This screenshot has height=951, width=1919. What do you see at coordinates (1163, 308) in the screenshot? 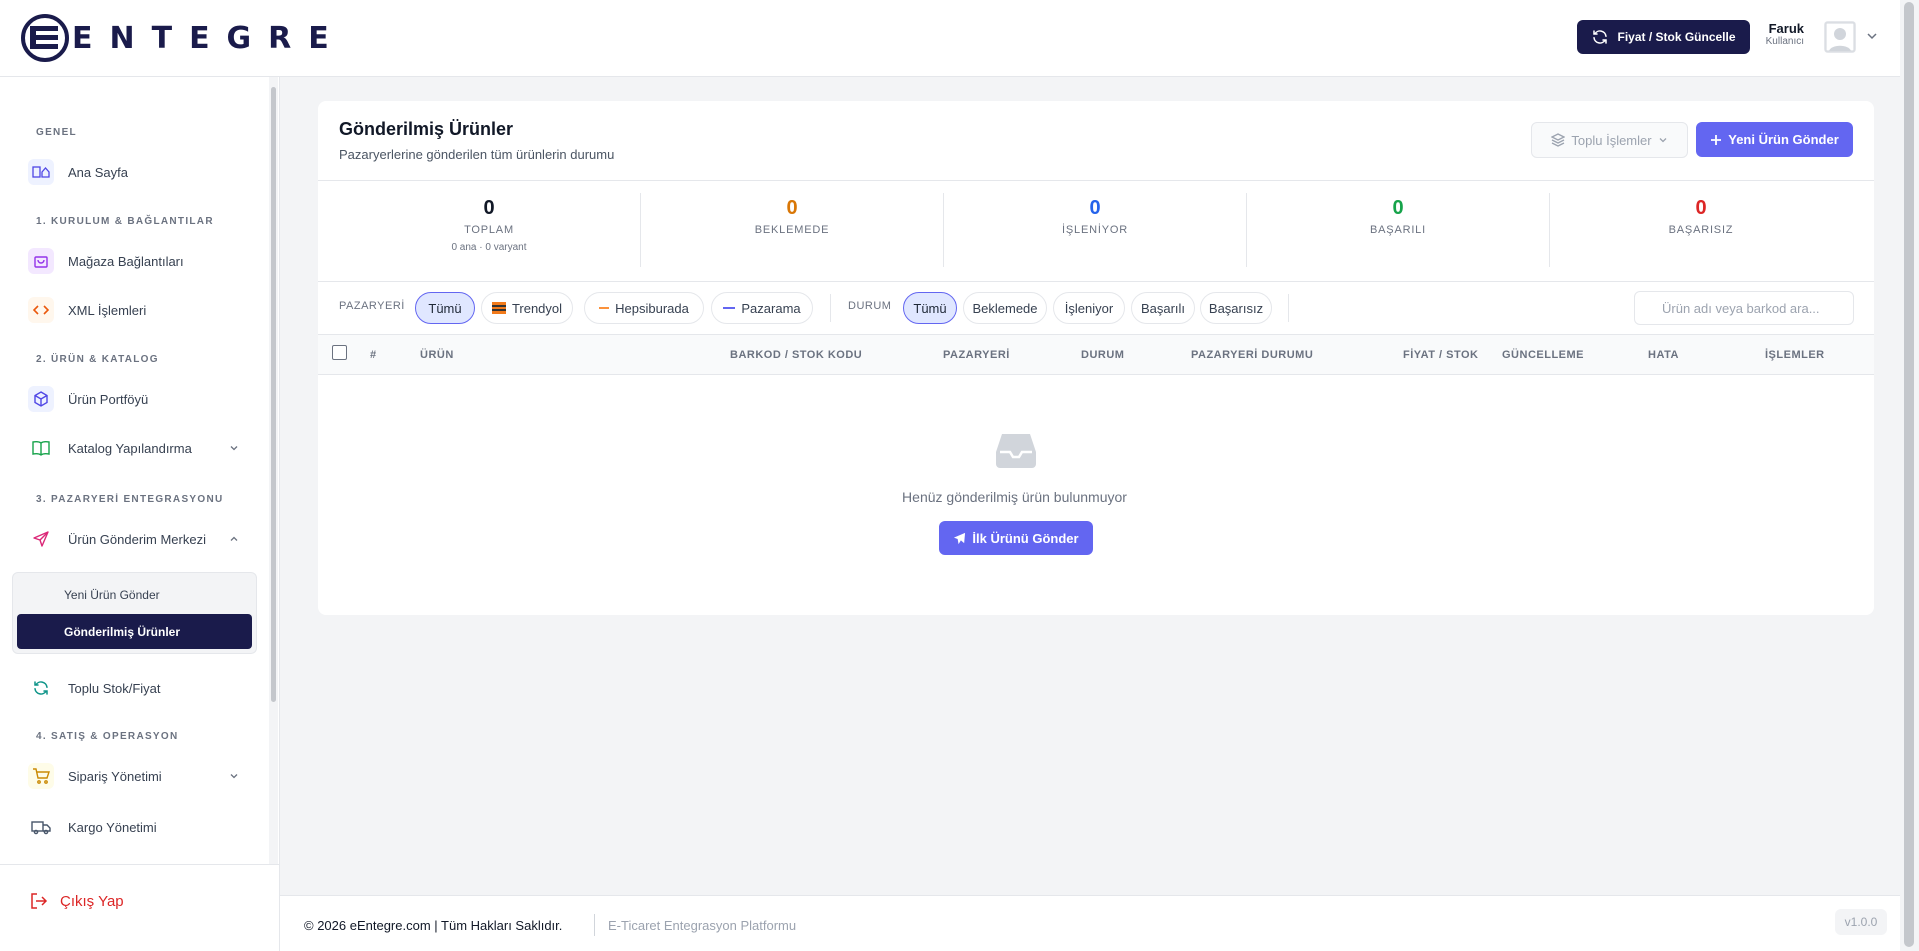
I see `status-filter-success: Başarılı` at bounding box center [1163, 308].